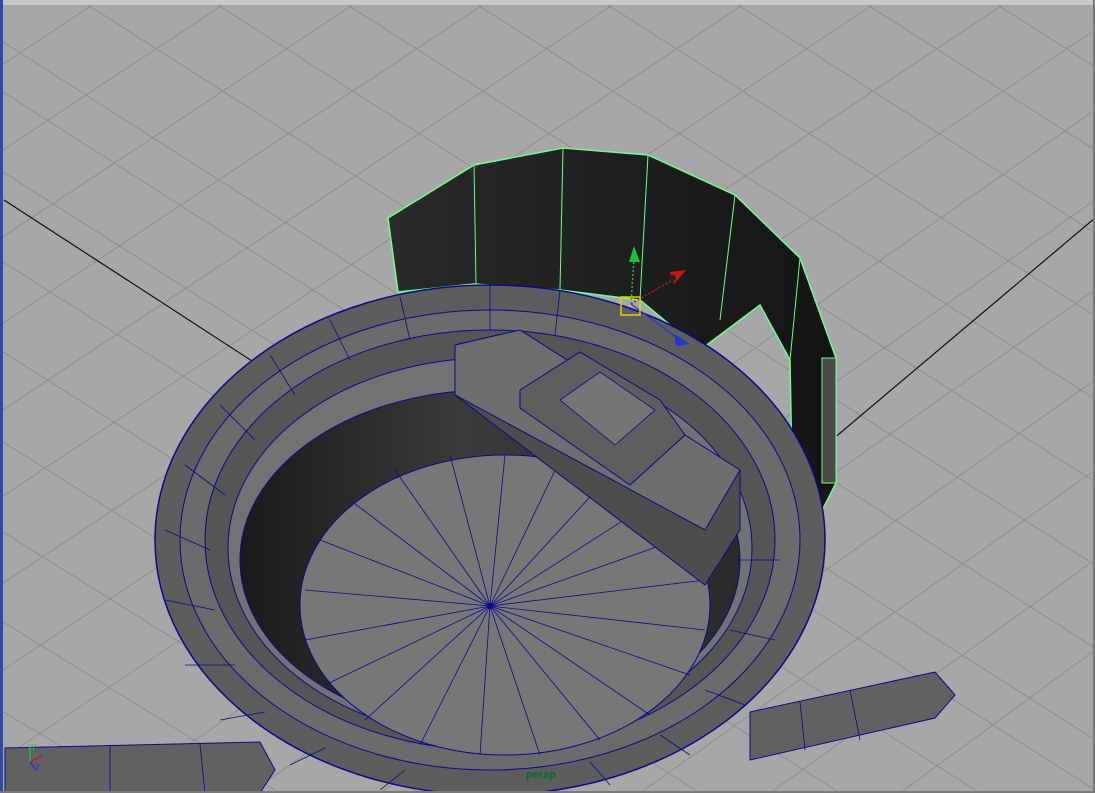  Describe the element at coordinates (541, 775) in the screenshot. I see `camera-label: persp` at that location.